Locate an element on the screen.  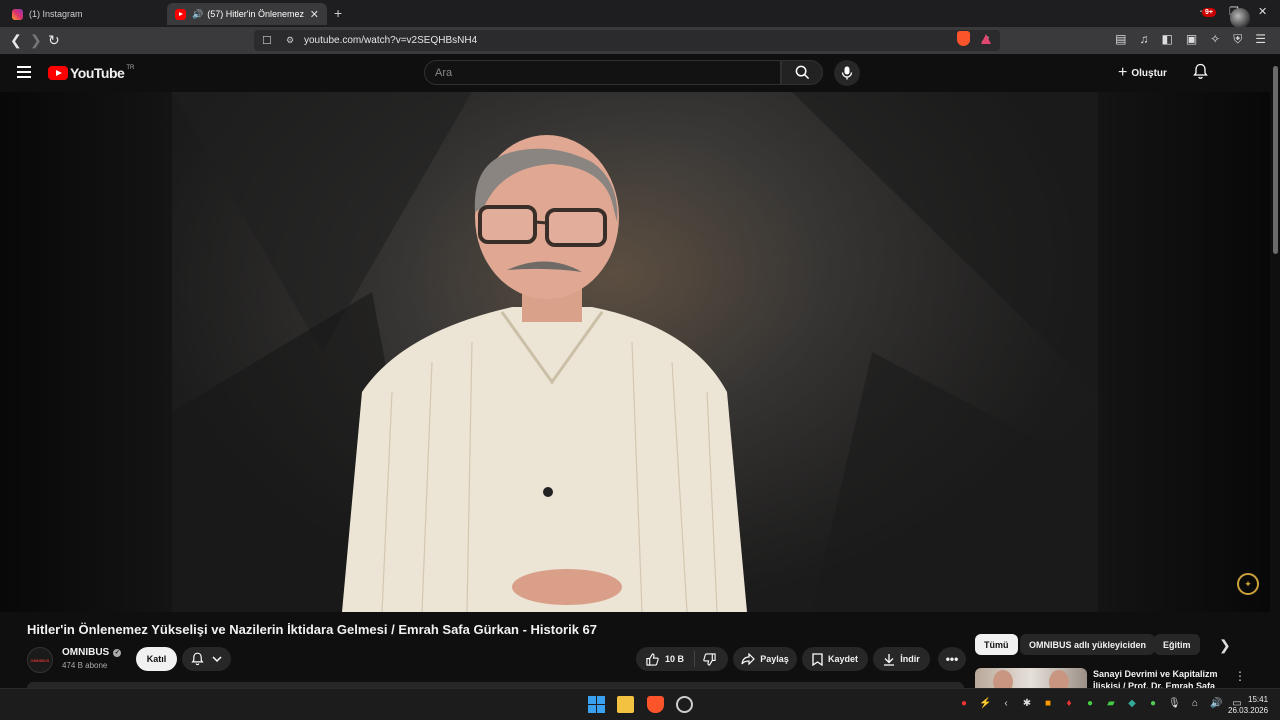
brave-browser-icon is located at coordinates (655, 704).